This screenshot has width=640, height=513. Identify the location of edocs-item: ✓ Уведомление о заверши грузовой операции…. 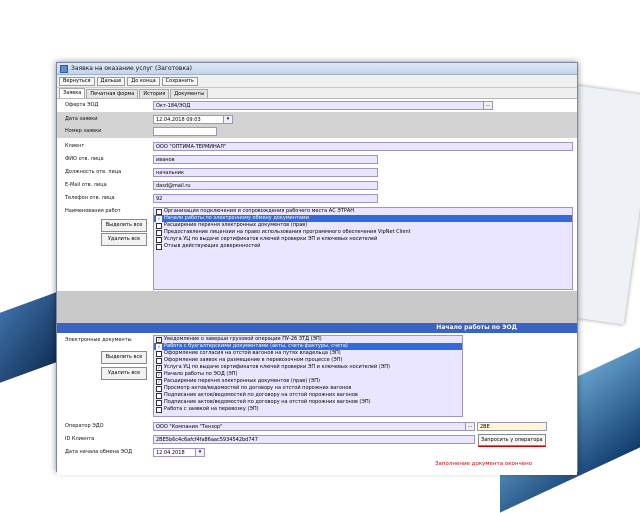
(308, 339).